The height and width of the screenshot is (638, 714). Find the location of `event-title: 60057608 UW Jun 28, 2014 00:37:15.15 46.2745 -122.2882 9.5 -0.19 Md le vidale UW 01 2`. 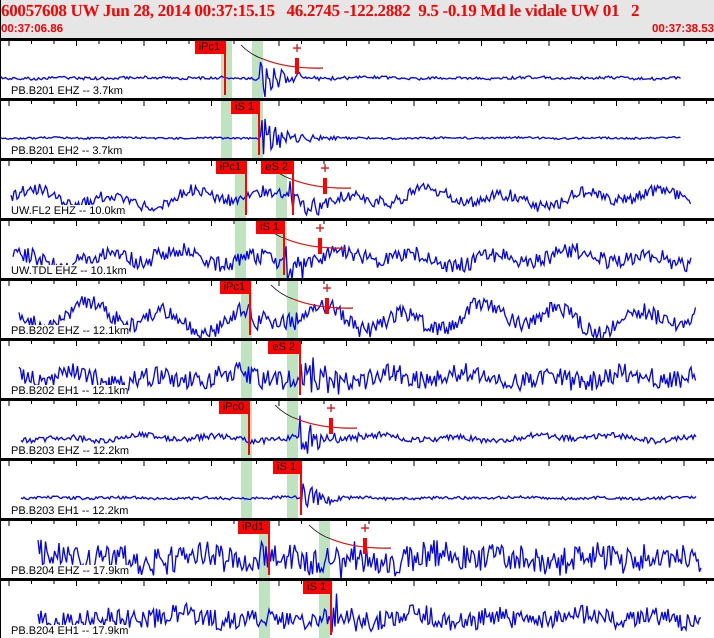

event-title: 60057608 UW Jun 28, 2014 00:37:15.15 46.2745 -122.2882 9.5 -0.19 Md le vidale UW 01 2 is located at coordinates (320, 11).